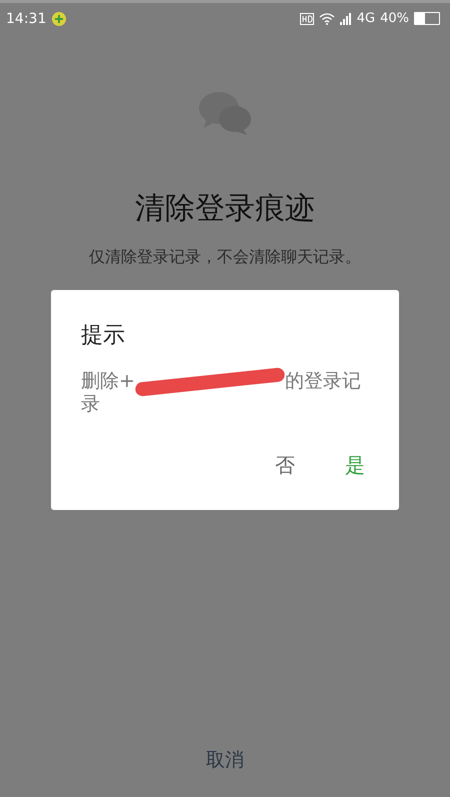 The image size is (450, 797). What do you see at coordinates (26, 18) in the screenshot?
I see `status-time: 14:31` at bounding box center [26, 18].